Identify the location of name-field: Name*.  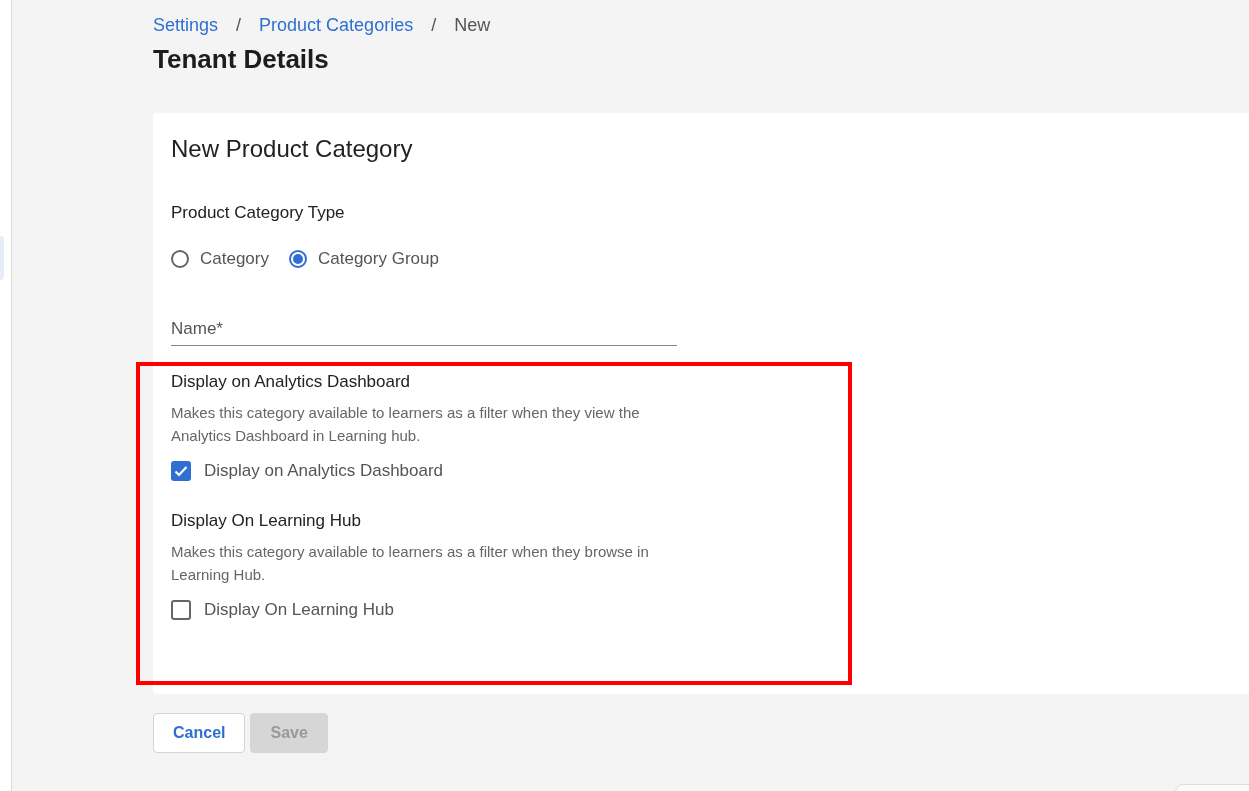
(424, 332).